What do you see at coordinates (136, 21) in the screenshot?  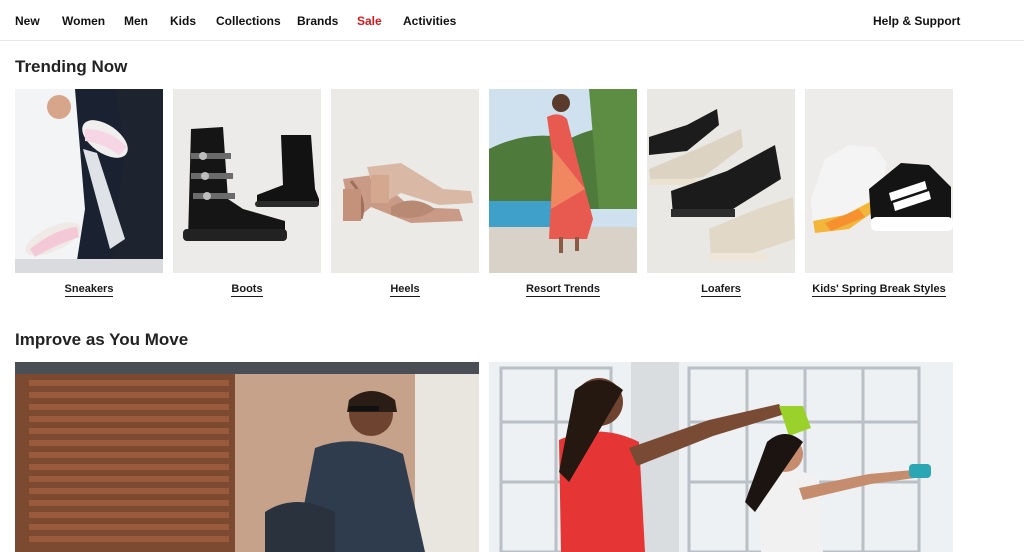 I see `nav-item-men: Men` at bounding box center [136, 21].